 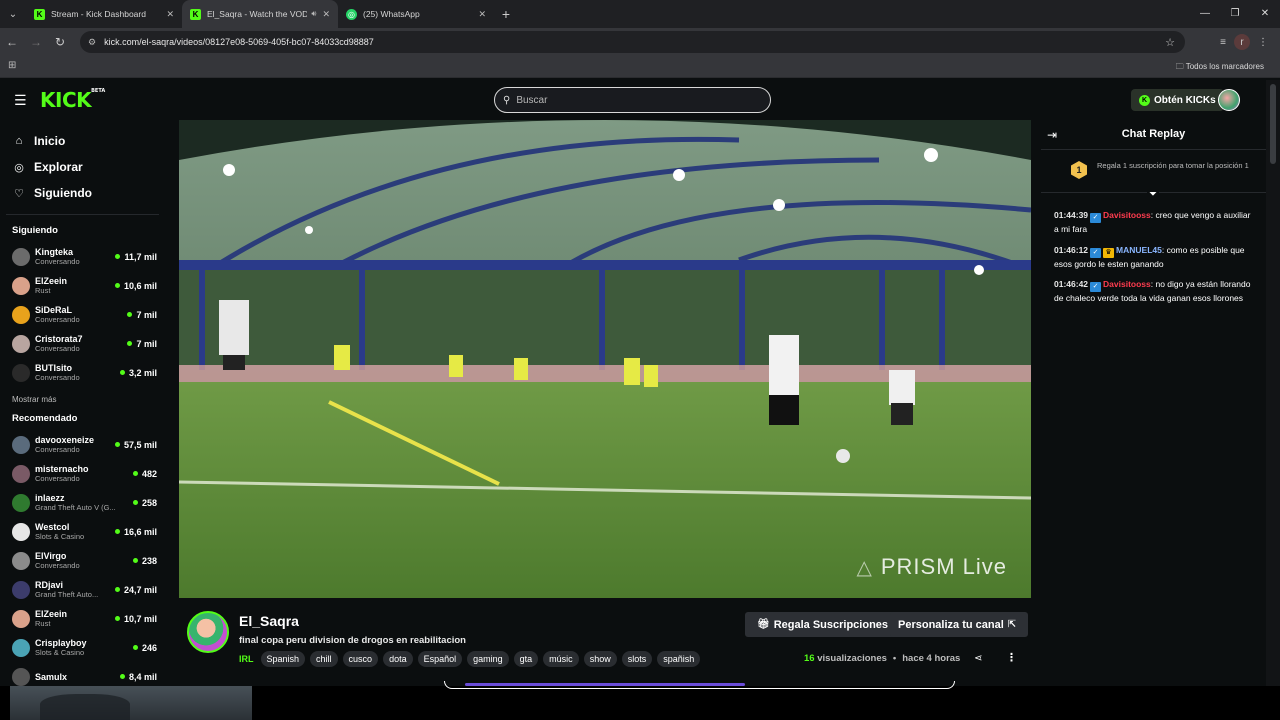 I want to click on browser-tab-1: K El_Saqra - Watch the VOD o 🔊︎ ✕, so click(x=260, y=14).